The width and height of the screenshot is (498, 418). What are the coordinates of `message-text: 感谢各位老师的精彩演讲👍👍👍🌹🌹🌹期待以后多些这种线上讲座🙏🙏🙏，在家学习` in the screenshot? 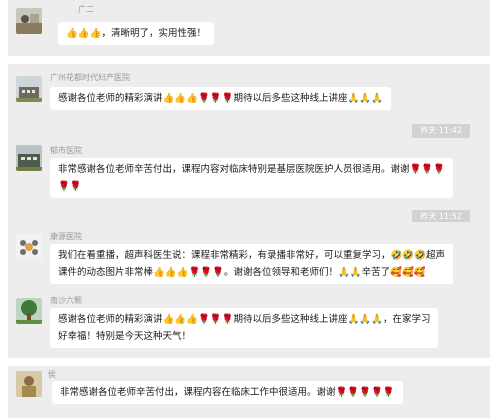 It's located at (244, 319).